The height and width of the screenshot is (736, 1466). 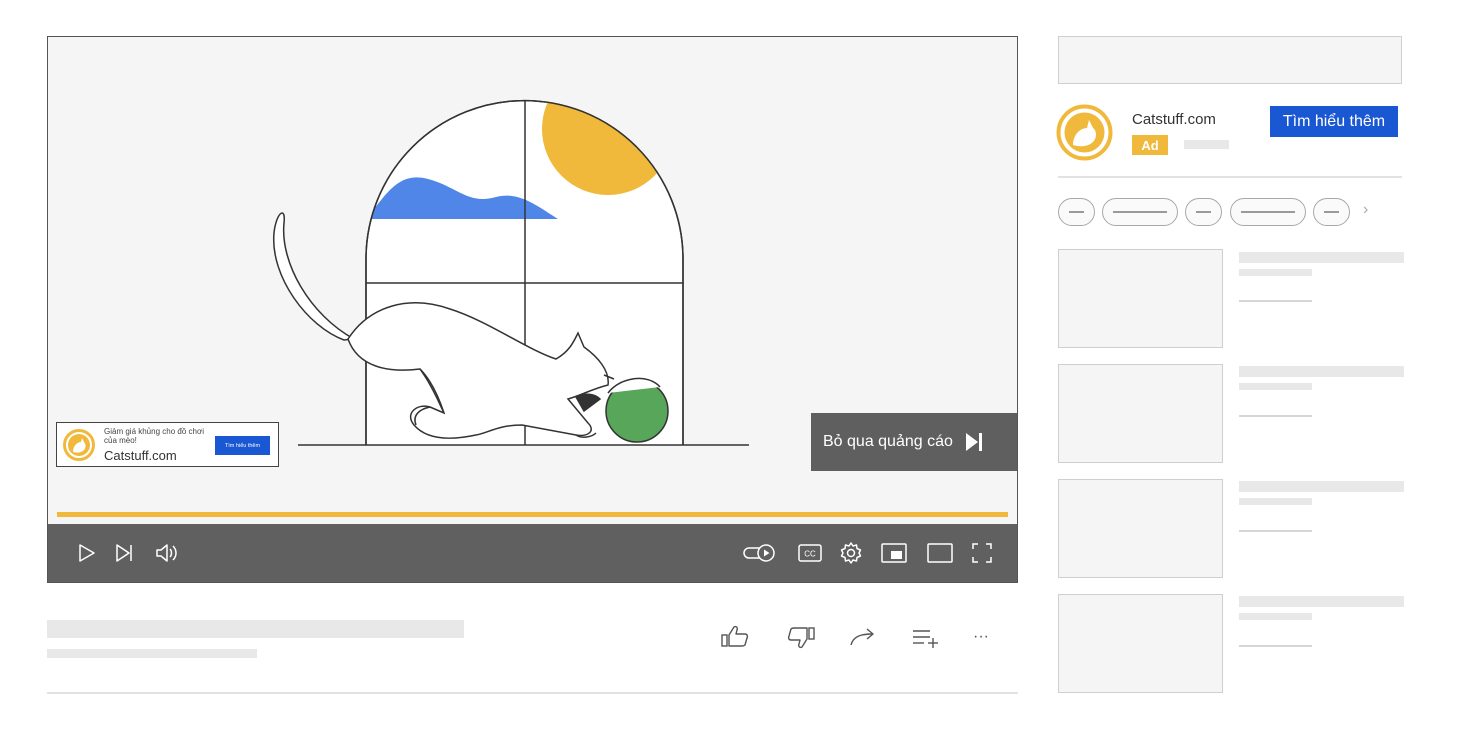 I want to click on theater-mode-icon, so click(x=940, y=553).